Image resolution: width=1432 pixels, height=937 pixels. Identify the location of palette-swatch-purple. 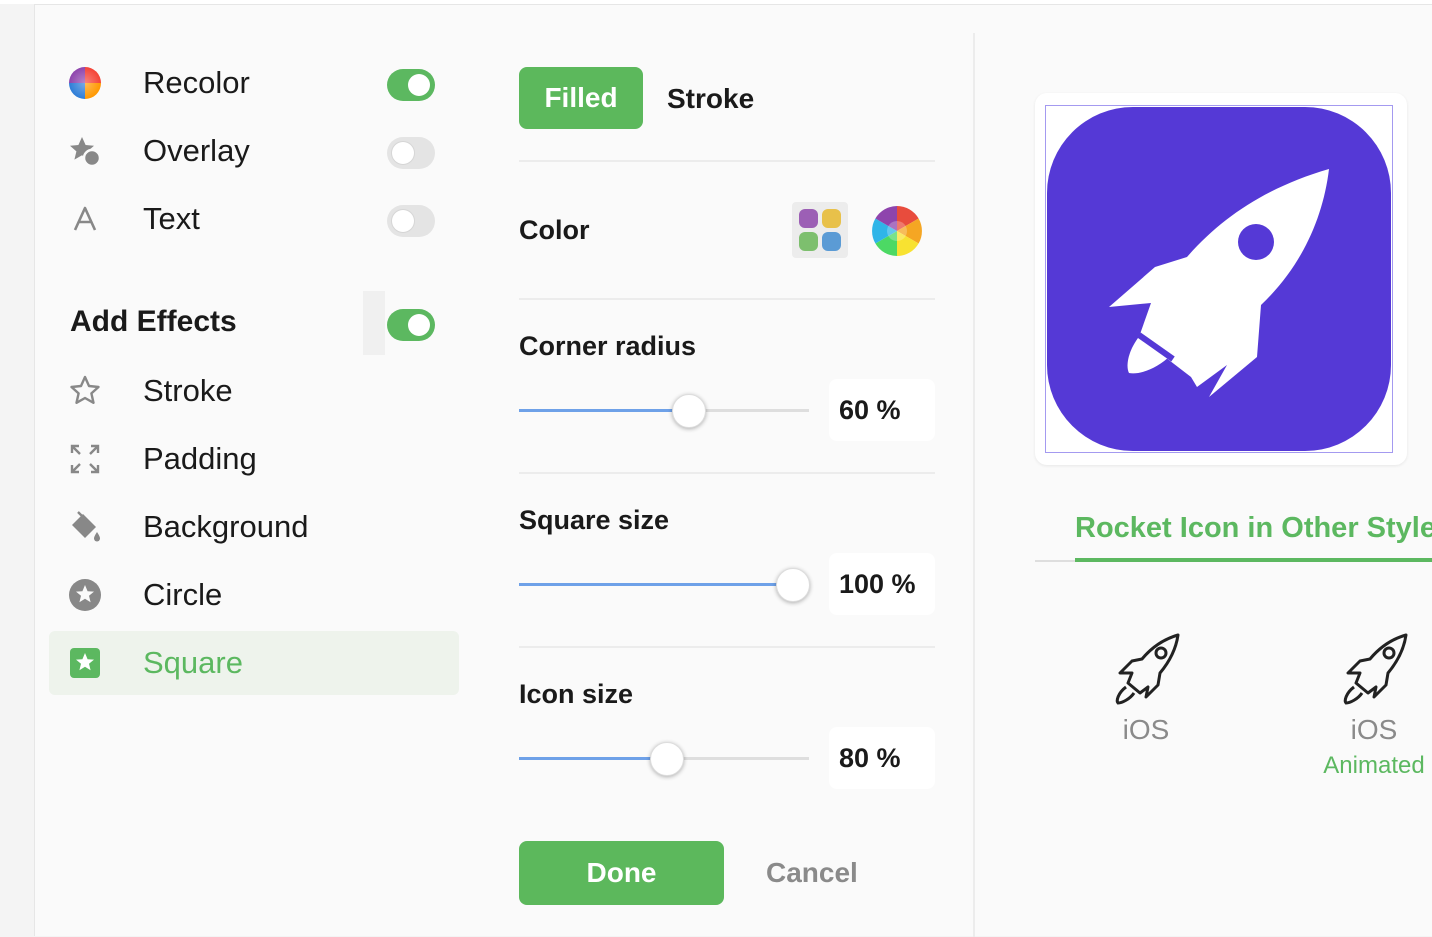
(808, 218).